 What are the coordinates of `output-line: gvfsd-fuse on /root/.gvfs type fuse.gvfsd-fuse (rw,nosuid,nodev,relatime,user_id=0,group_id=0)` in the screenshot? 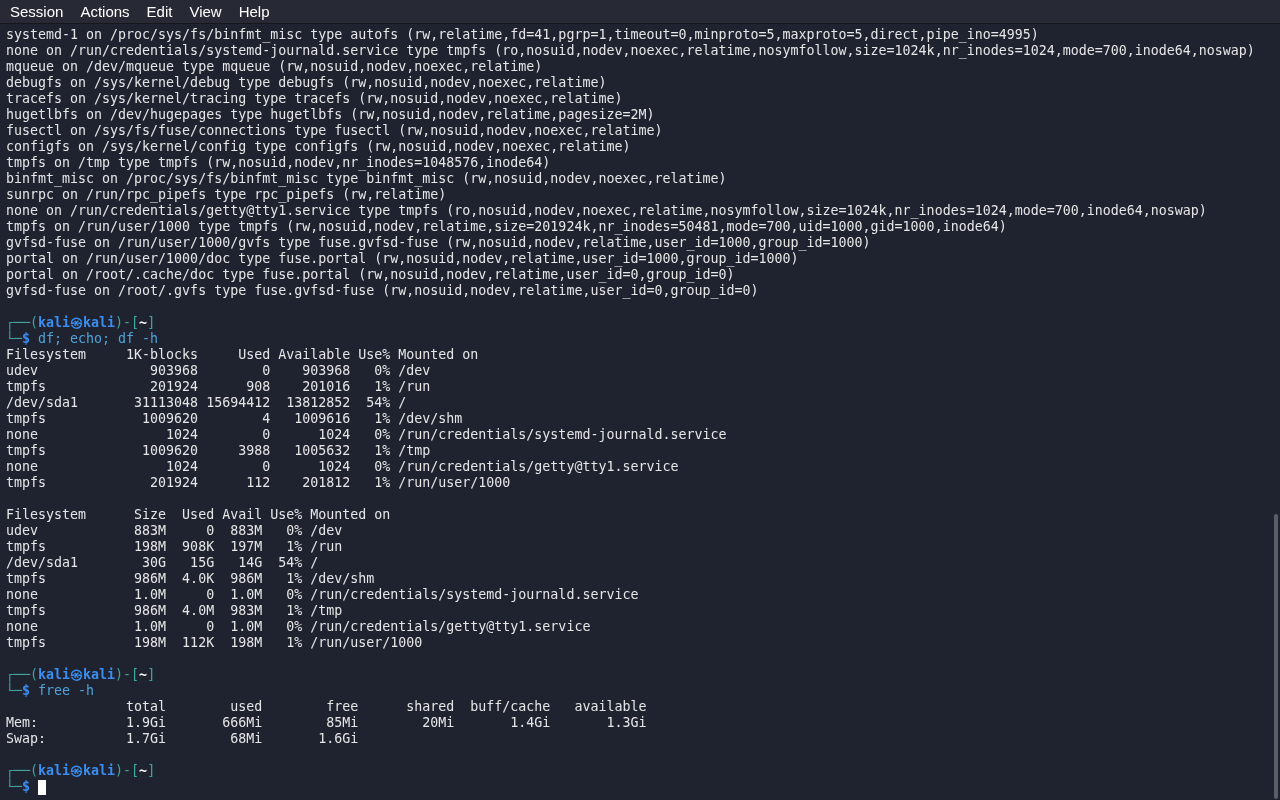 It's located at (382, 290).